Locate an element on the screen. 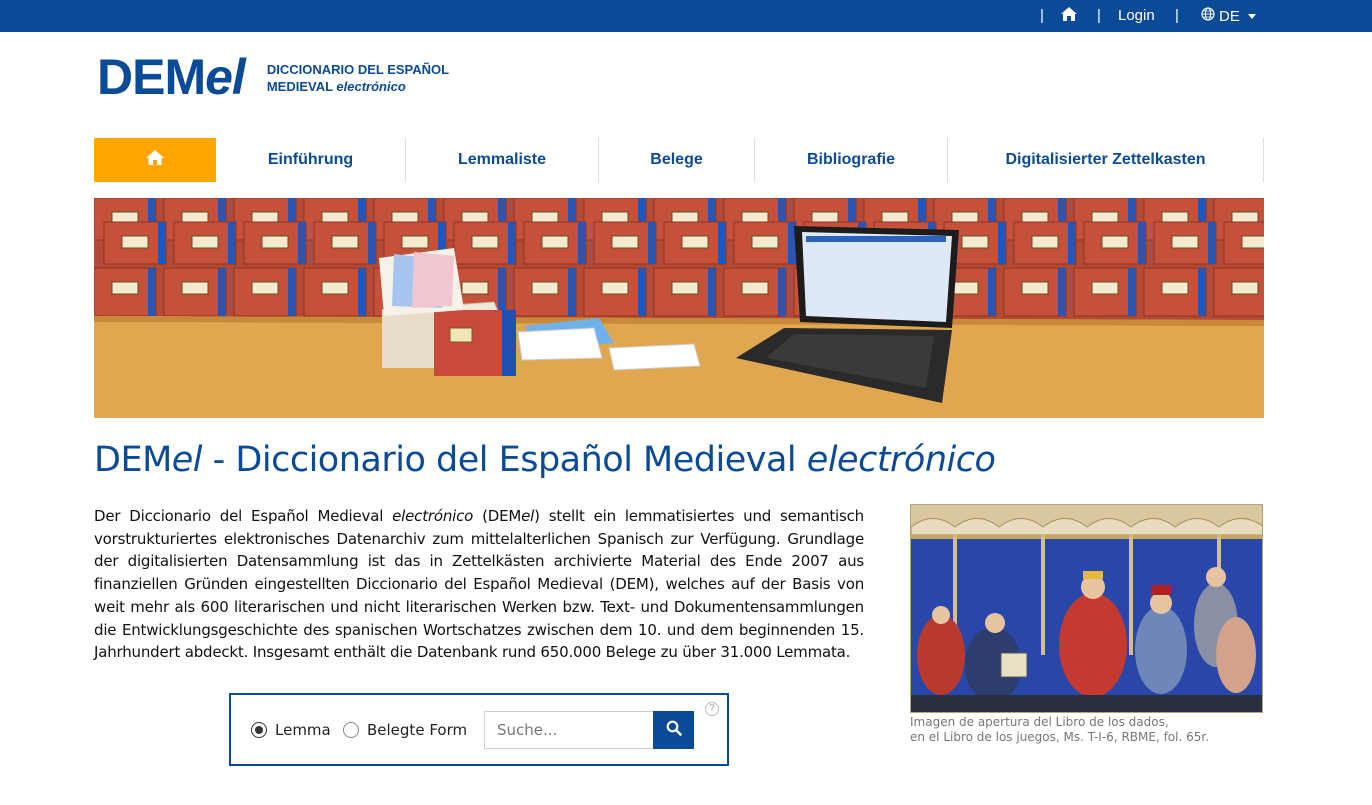 This screenshot has height=805, width=1372. radio-lemma-label: Lemma is located at coordinates (303, 730).